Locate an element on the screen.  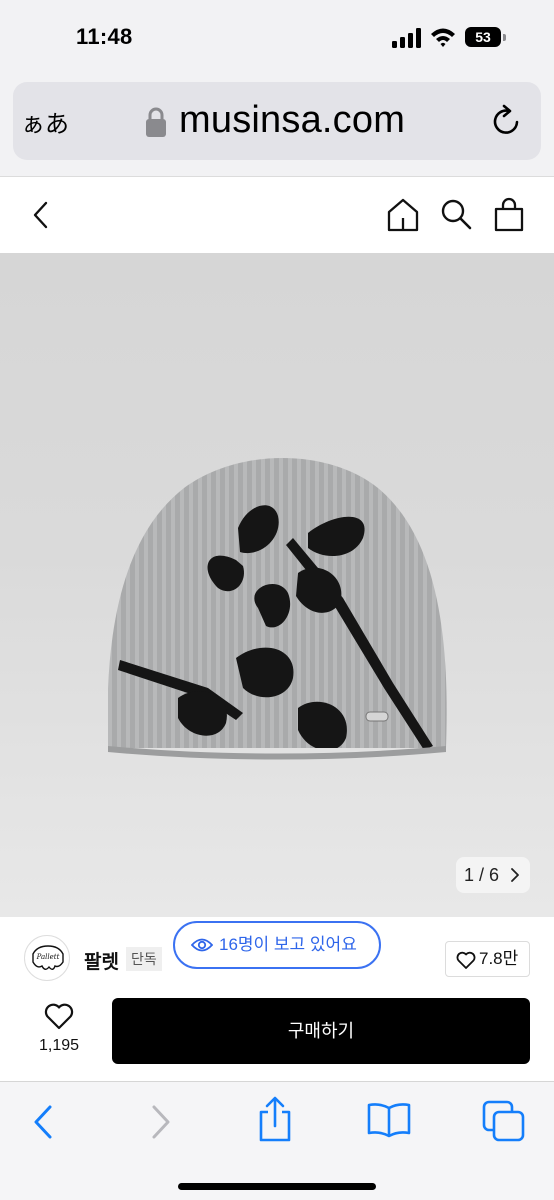
address-bar: ぁあ musinsa.com is located at coordinates (277, 121).